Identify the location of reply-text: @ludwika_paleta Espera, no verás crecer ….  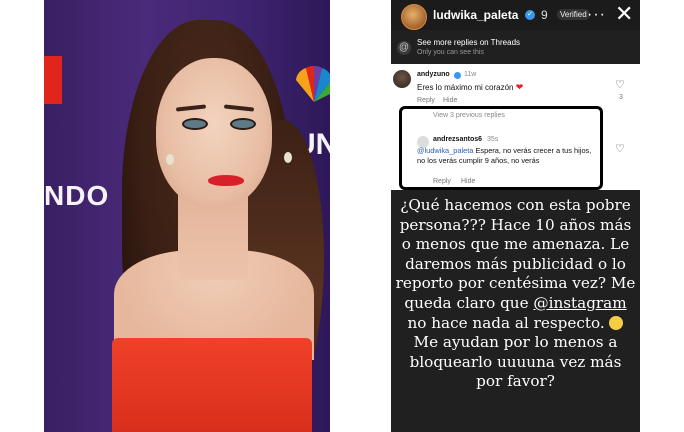
(507, 156).